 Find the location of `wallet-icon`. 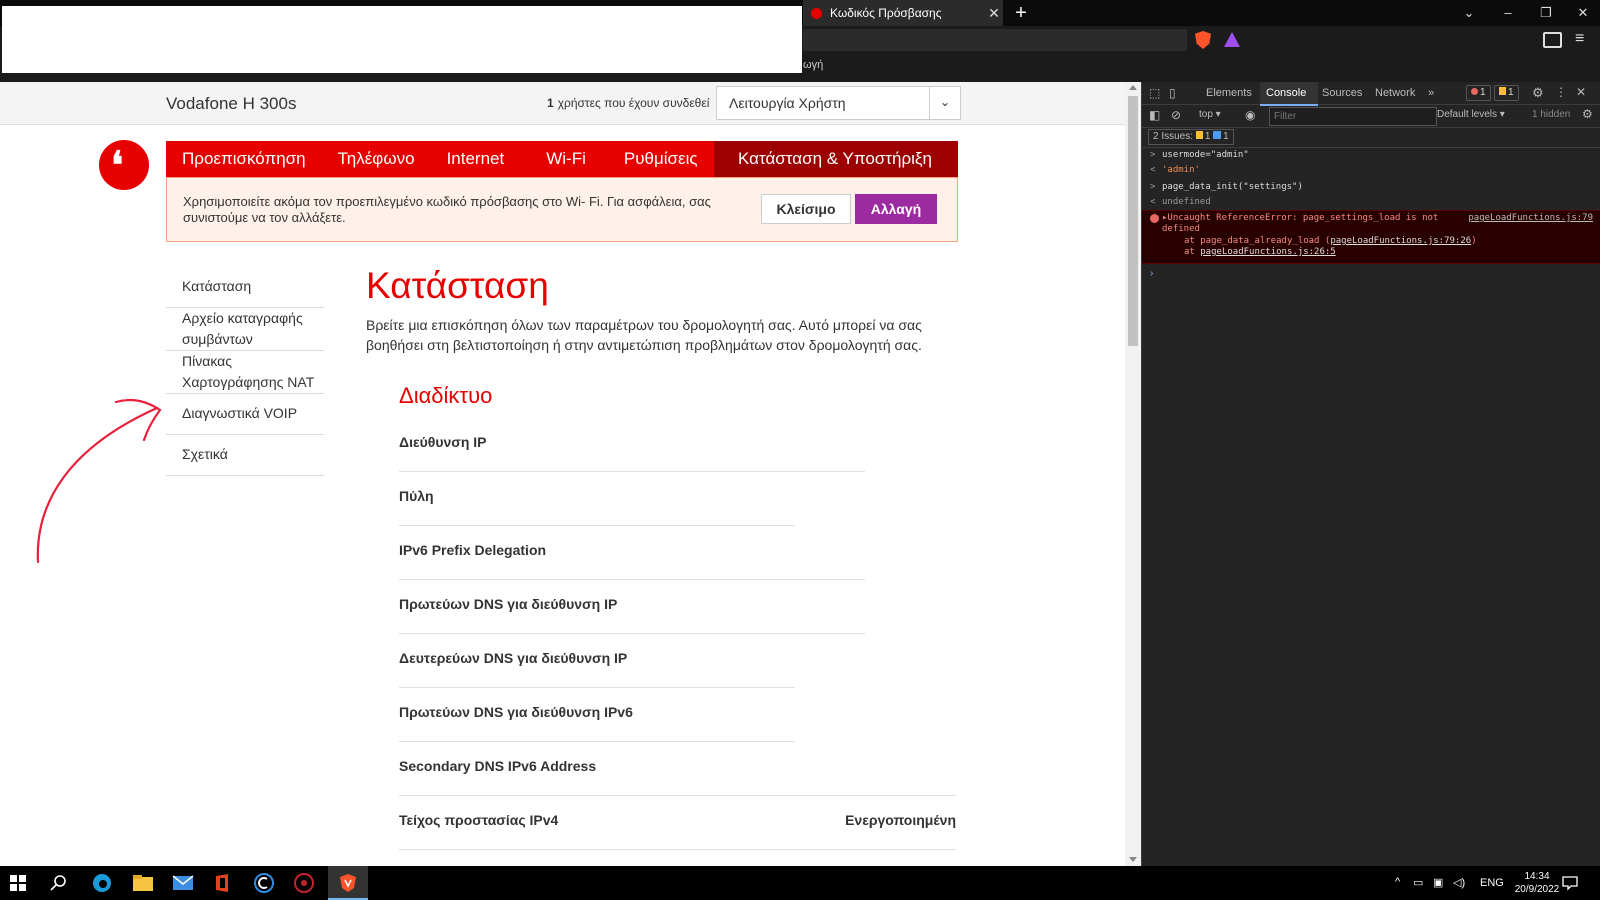

wallet-icon is located at coordinates (1552, 40).